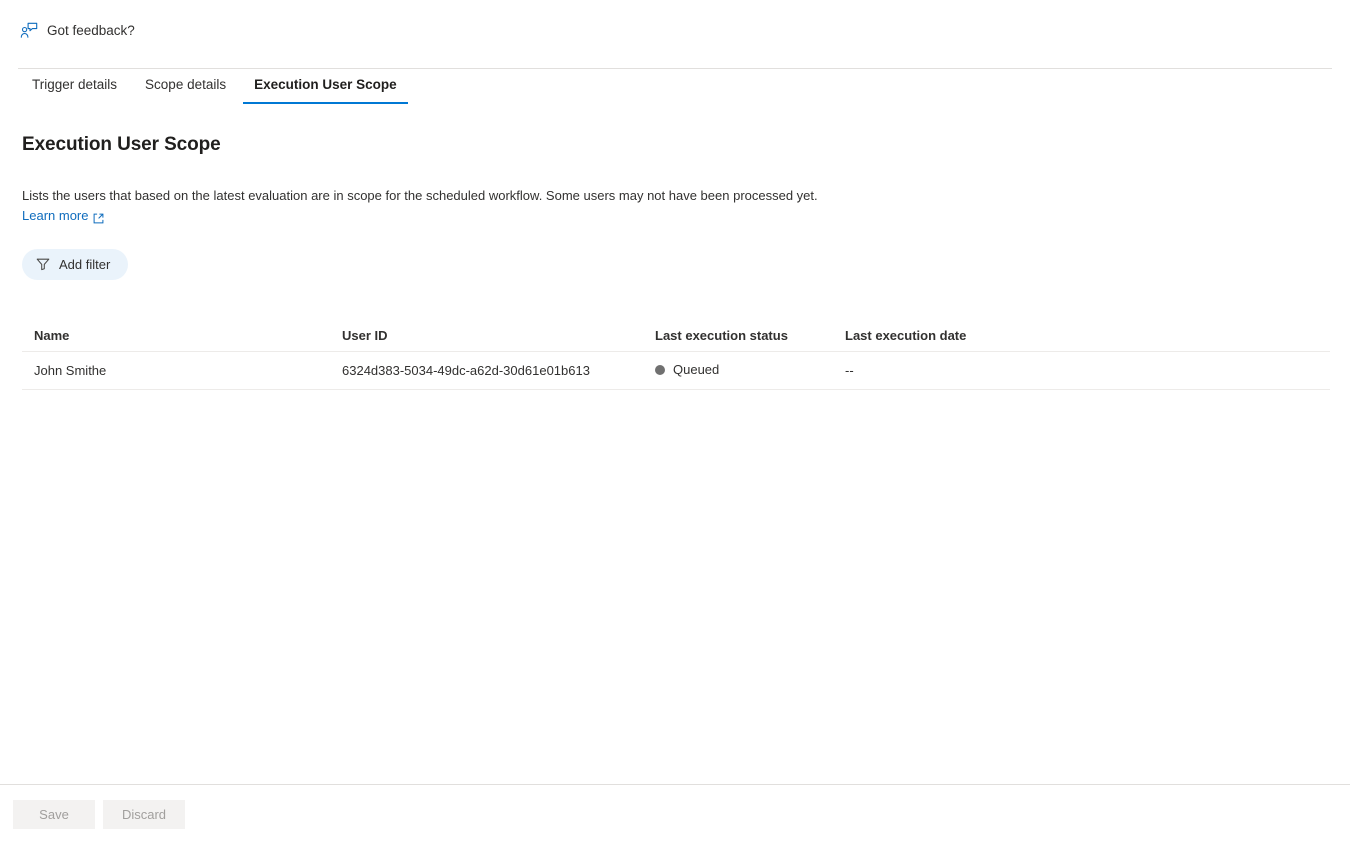 The image size is (1350, 844). I want to click on status-dot-icon, so click(660, 369).